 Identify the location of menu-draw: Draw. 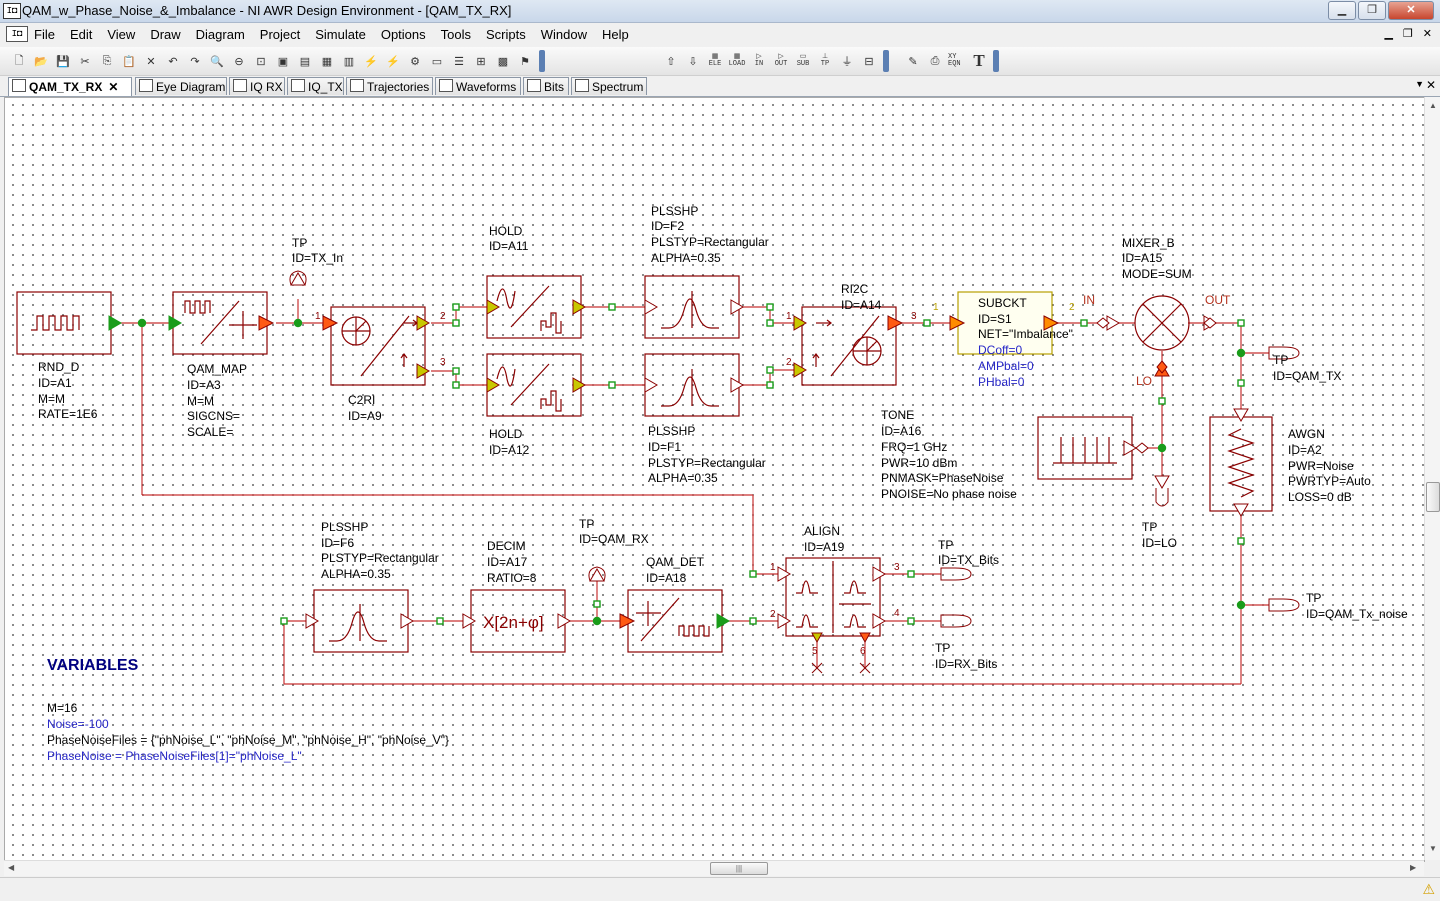
(169, 34).